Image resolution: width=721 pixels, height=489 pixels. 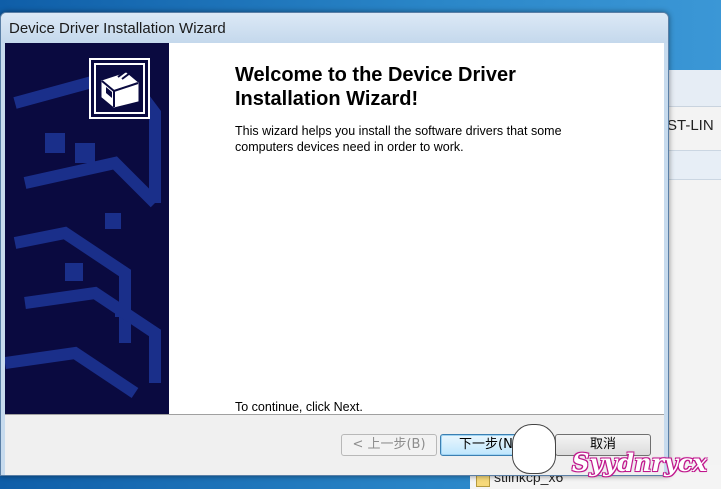 What do you see at coordinates (690, 279) in the screenshot?
I see `background-window: ST-LIN` at bounding box center [690, 279].